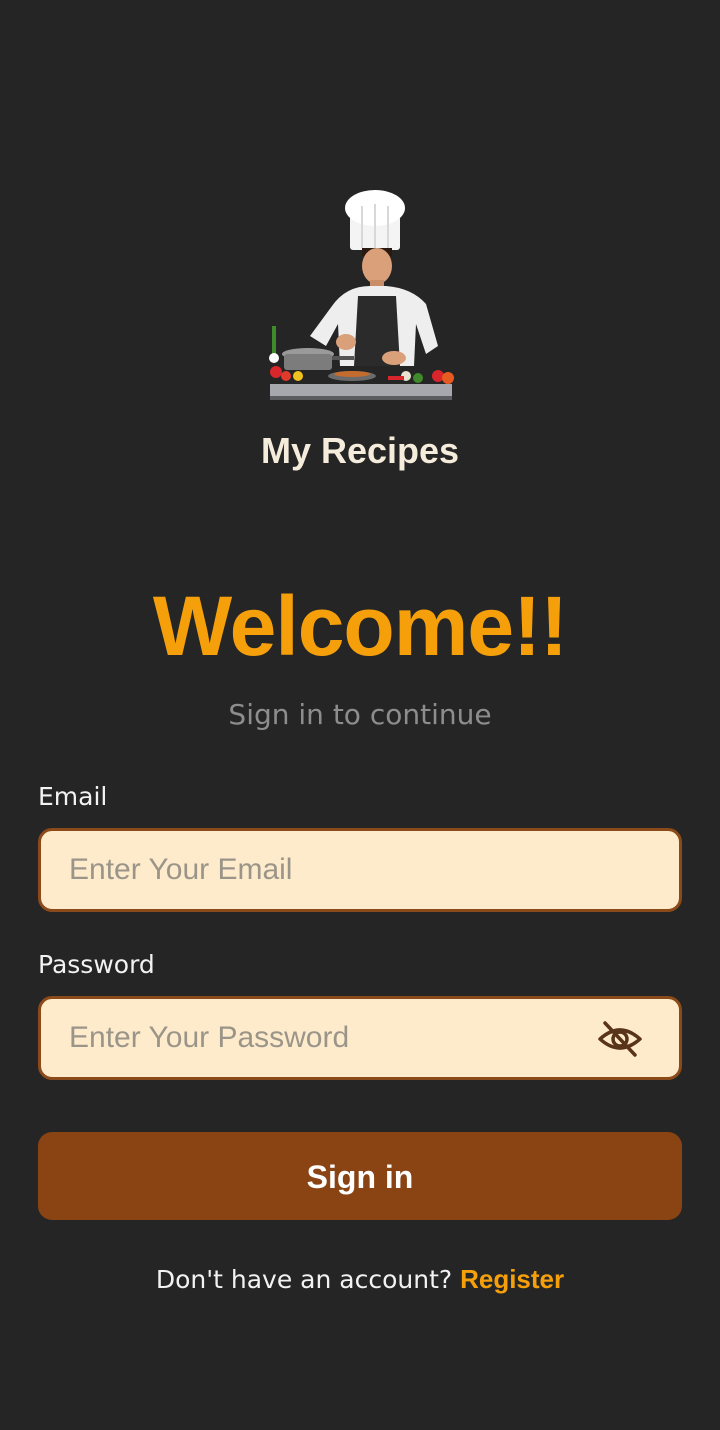 The height and width of the screenshot is (1430, 720). What do you see at coordinates (361, 295) in the screenshot?
I see `chef-logo-icon` at bounding box center [361, 295].